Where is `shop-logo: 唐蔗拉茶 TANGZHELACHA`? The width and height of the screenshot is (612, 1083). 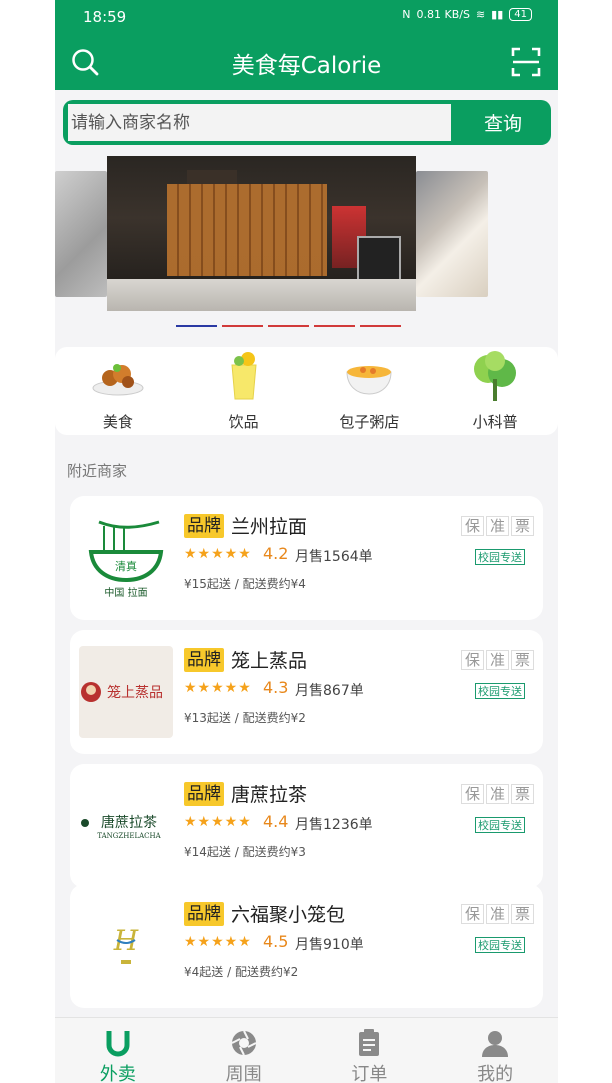 shop-logo: 唐蔗拉茶 TANGZHELACHA is located at coordinates (126, 826).